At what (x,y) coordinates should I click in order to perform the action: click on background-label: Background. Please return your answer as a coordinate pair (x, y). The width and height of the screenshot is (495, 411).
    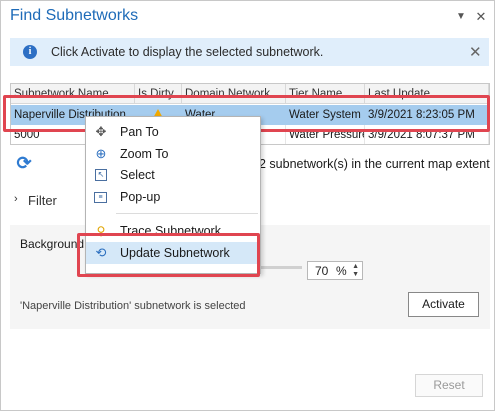
    Looking at the image, I should click on (52, 244).